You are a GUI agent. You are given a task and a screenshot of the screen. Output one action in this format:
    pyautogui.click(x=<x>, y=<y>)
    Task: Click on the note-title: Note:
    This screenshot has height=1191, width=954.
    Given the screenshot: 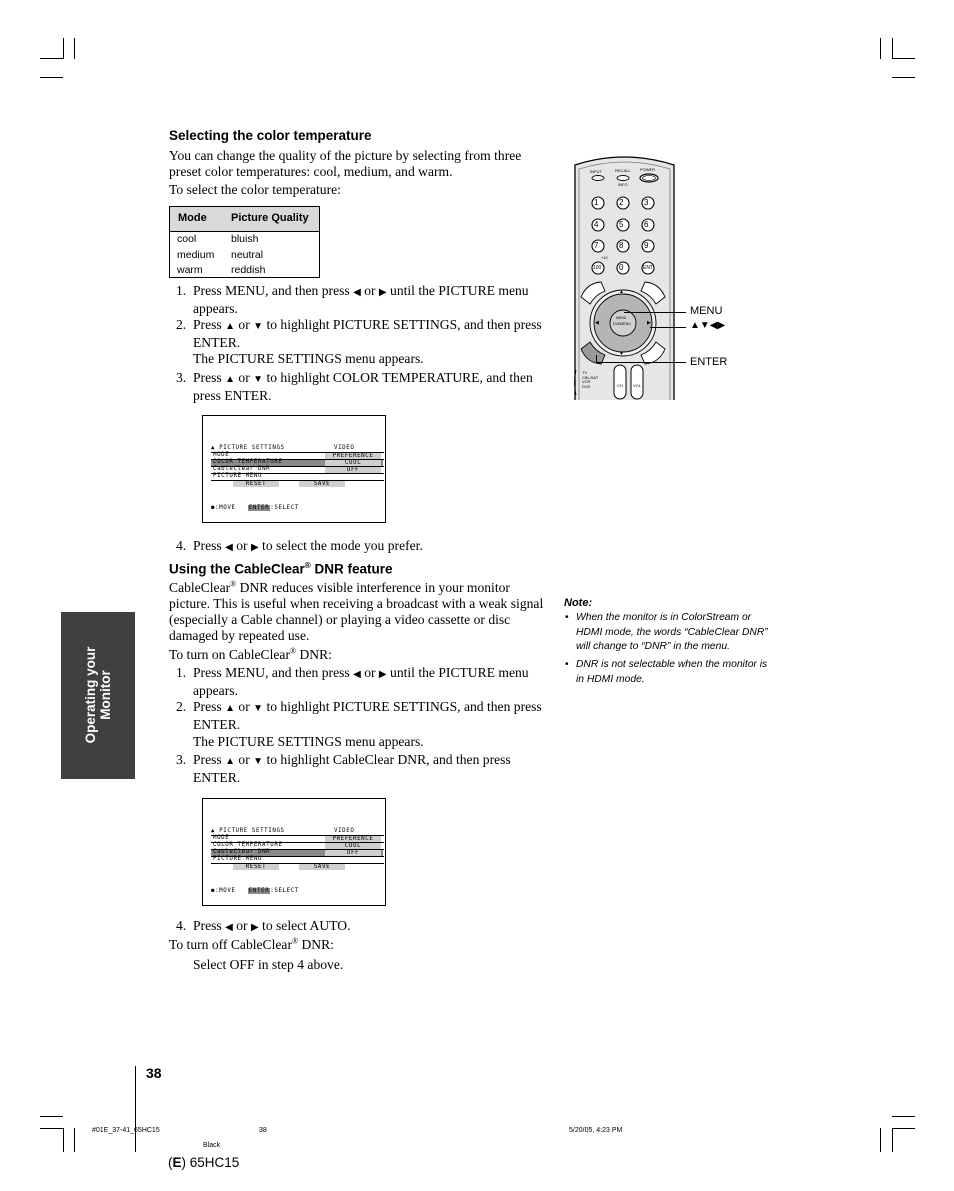 What is the action you would take?
    pyautogui.click(x=578, y=603)
    